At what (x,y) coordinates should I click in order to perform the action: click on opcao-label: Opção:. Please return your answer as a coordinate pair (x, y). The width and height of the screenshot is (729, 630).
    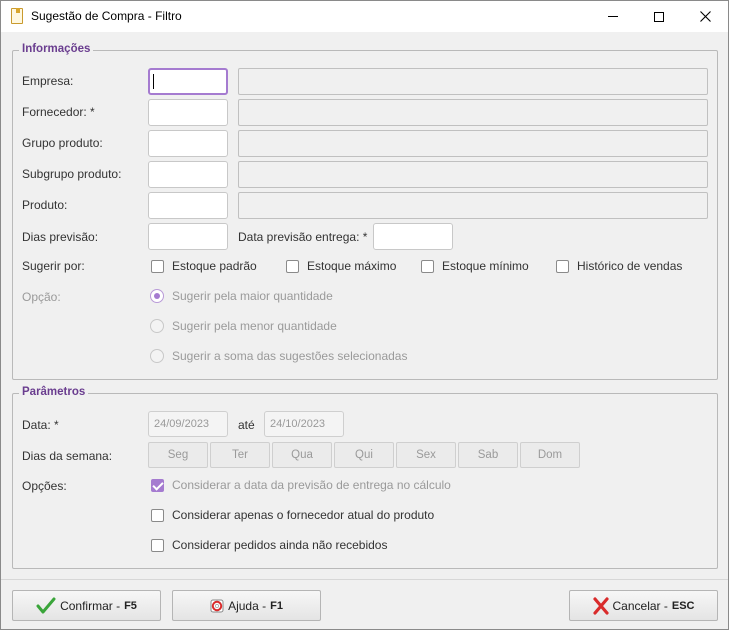
    Looking at the image, I should click on (41, 297).